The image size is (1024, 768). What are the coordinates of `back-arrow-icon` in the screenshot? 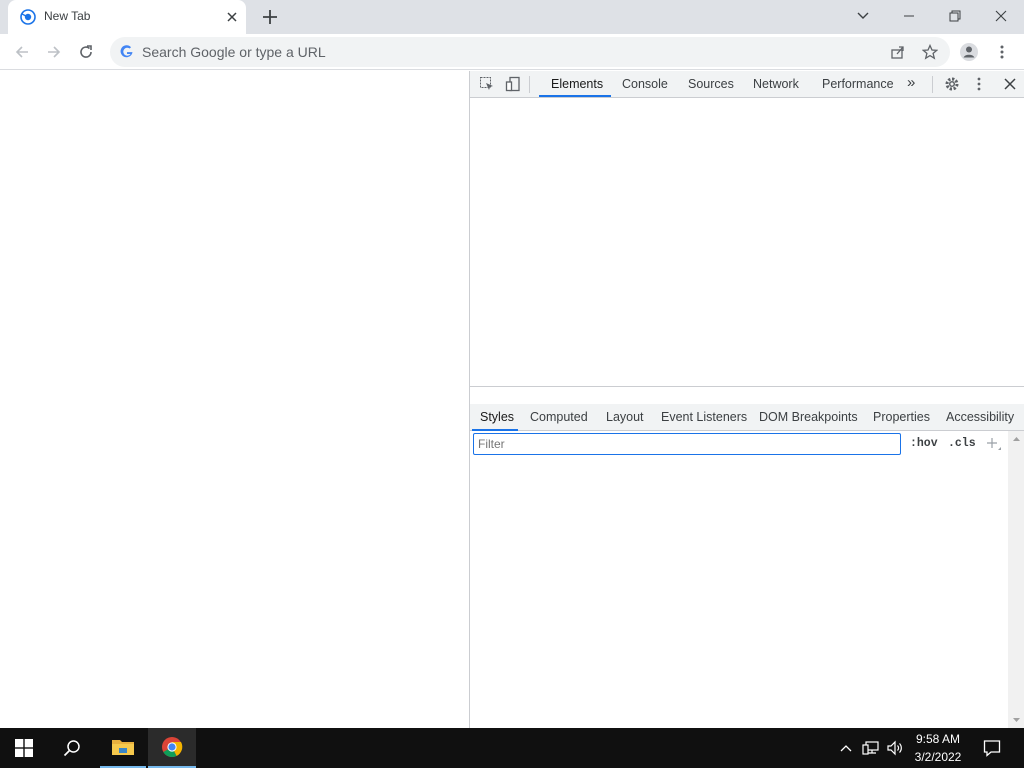 It's located at (22, 52).